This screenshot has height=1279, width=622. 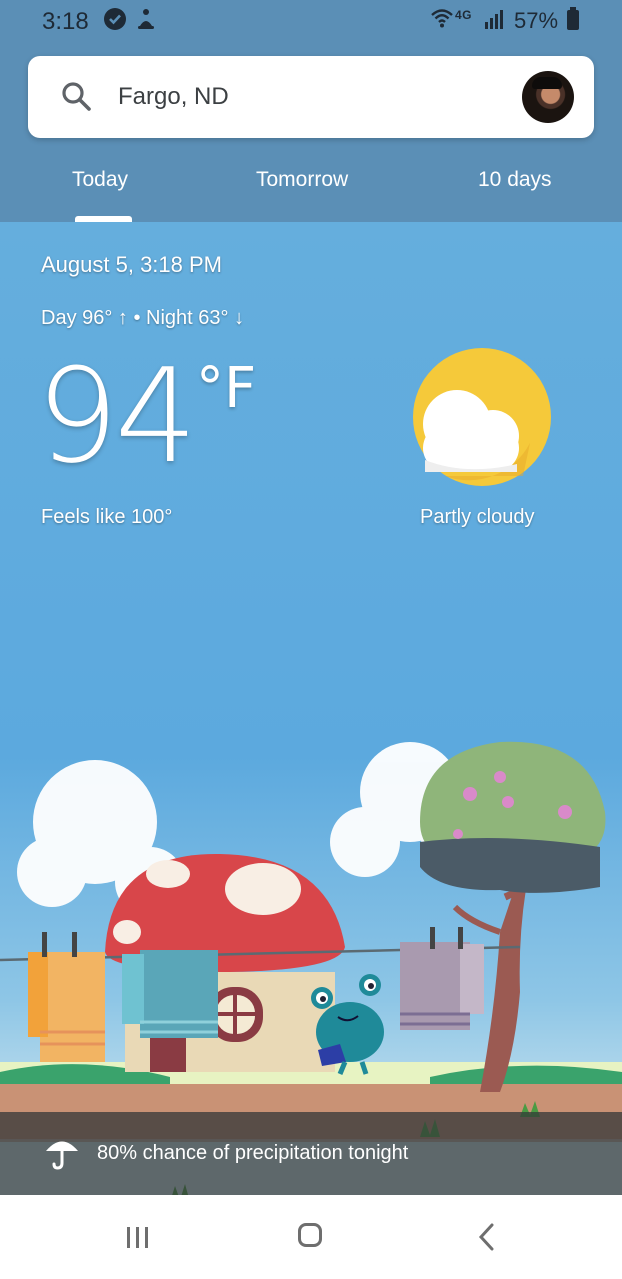 I want to click on precipitation-banner: 80% chance of precipitation tonight, so click(x=311, y=1153).